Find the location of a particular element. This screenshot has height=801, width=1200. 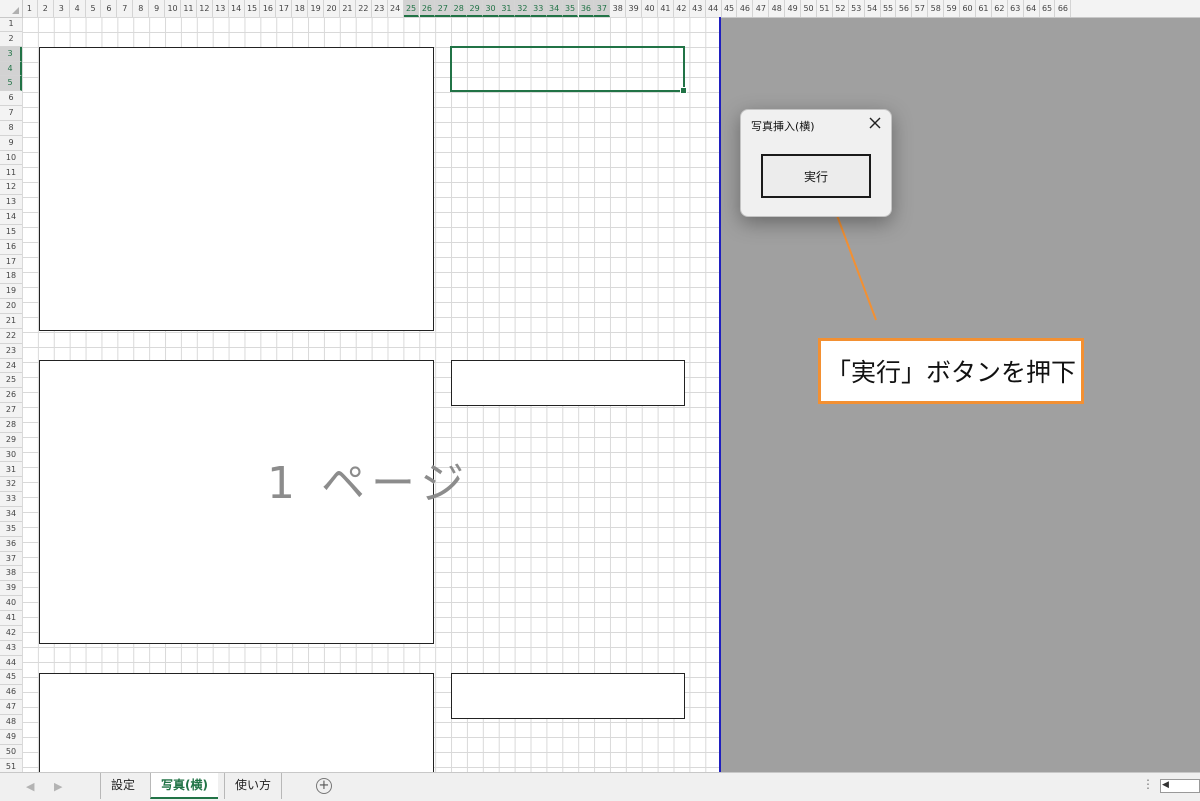

column-header-cell: 17 is located at coordinates (284, 8).